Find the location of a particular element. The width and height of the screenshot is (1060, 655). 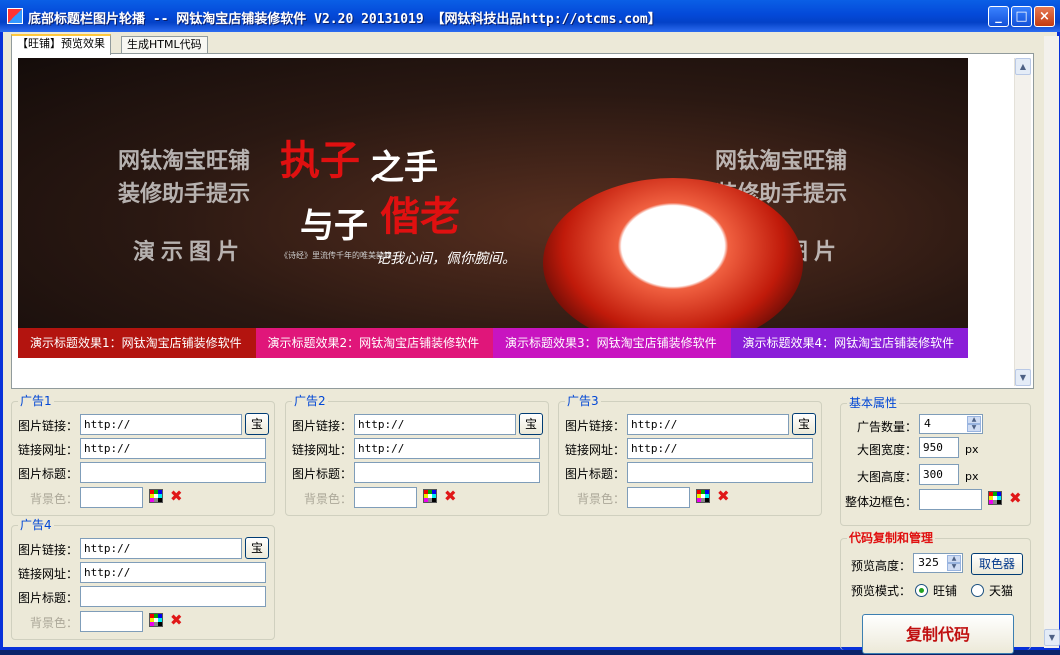

ad-group-4: 广告4 图片链接： 宝 链接网址： 图片标题： 背景色： ✖ is located at coordinates (143, 579).